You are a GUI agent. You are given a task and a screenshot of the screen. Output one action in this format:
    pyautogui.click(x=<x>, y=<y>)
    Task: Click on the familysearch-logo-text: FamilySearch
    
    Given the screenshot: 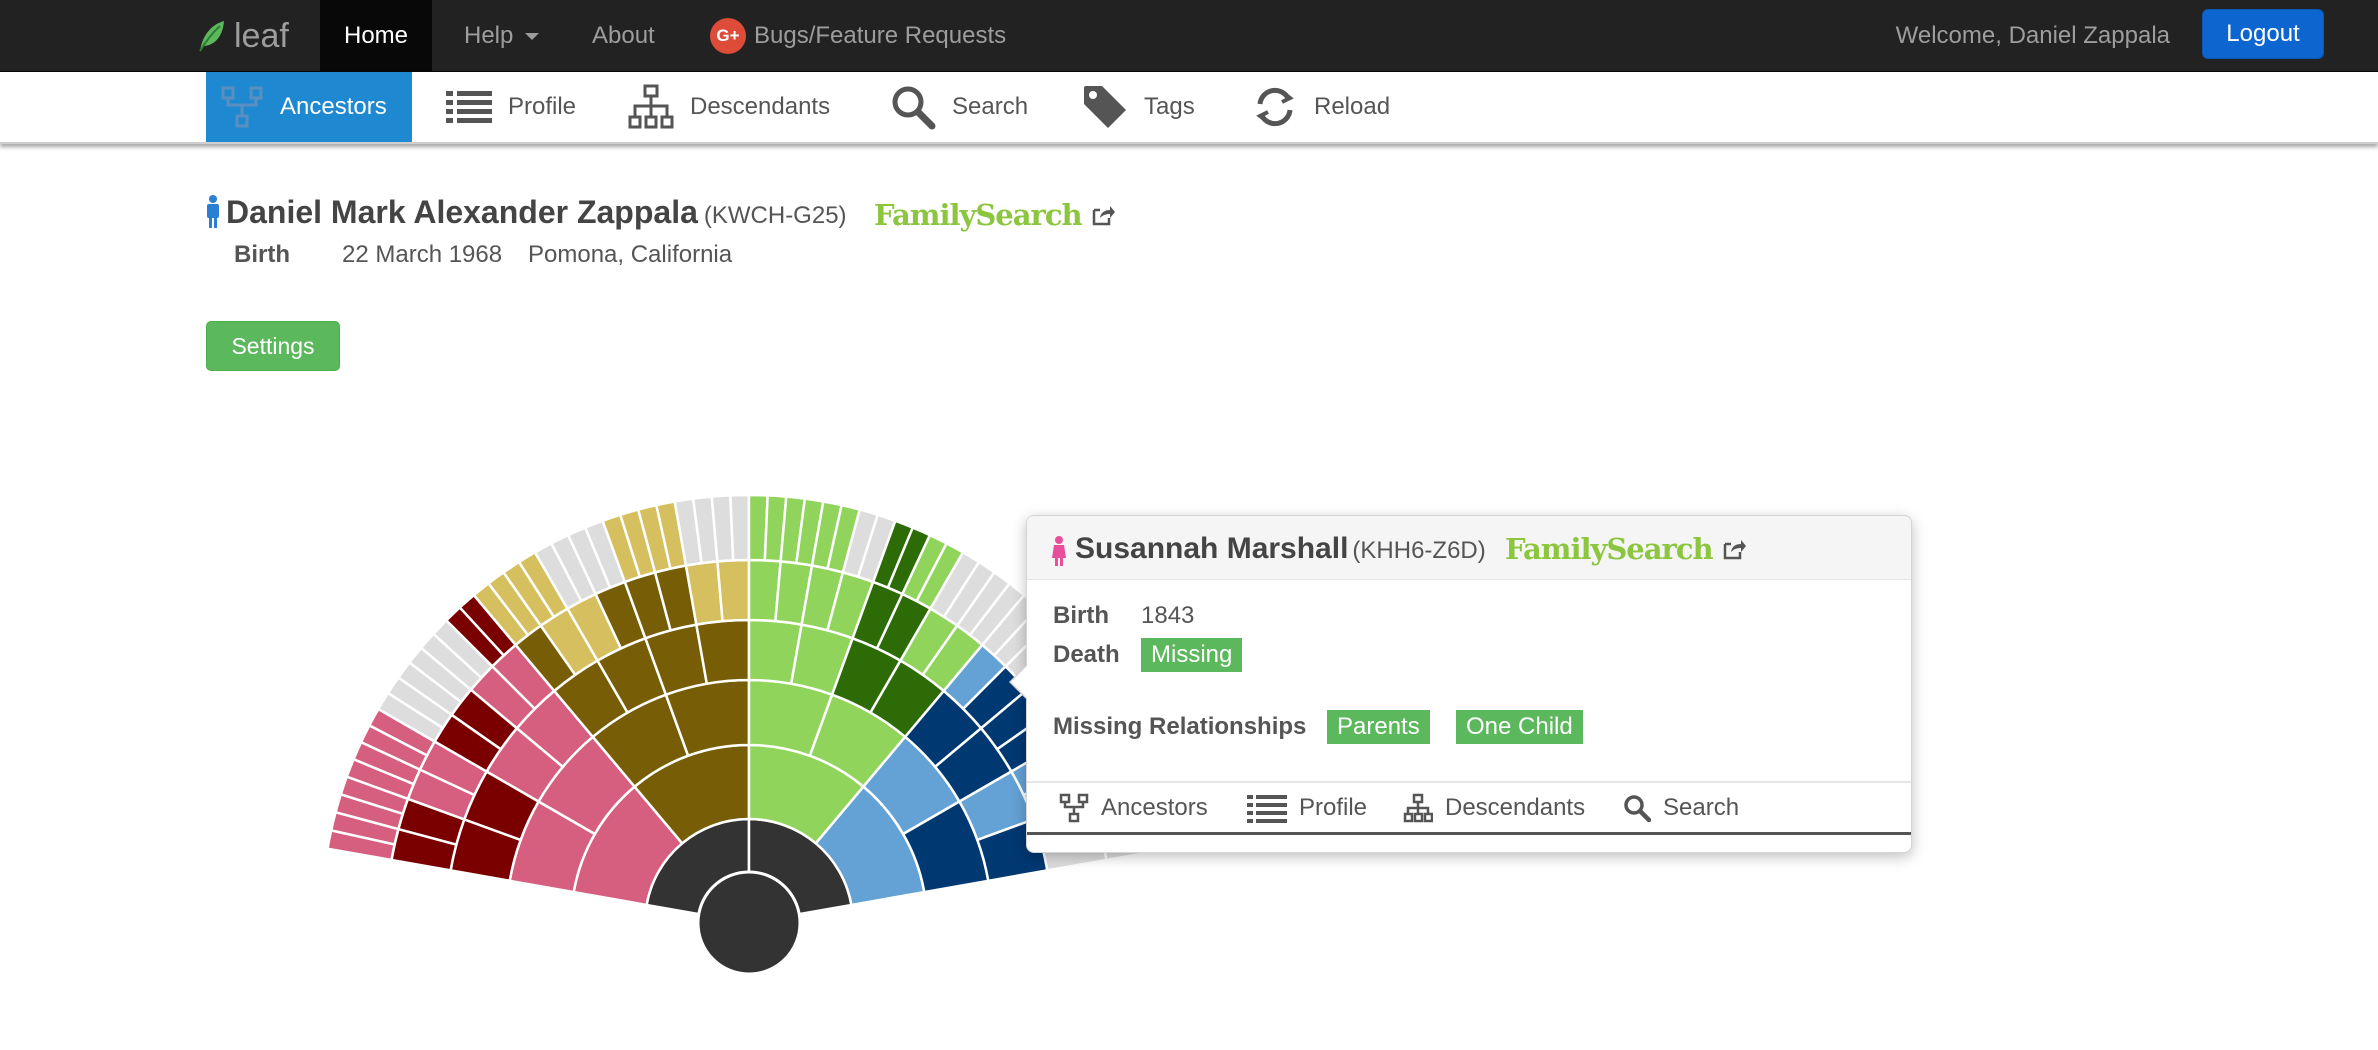 What is the action you would take?
    pyautogui.click(x=978, y=215)
    